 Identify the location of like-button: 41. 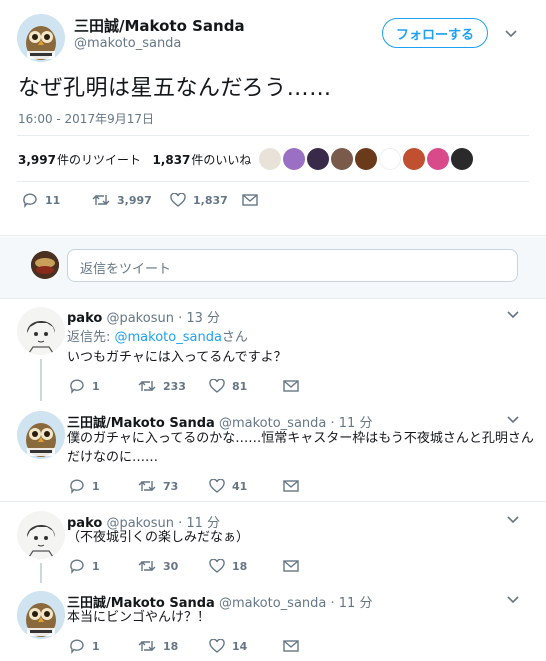
(246, 486).